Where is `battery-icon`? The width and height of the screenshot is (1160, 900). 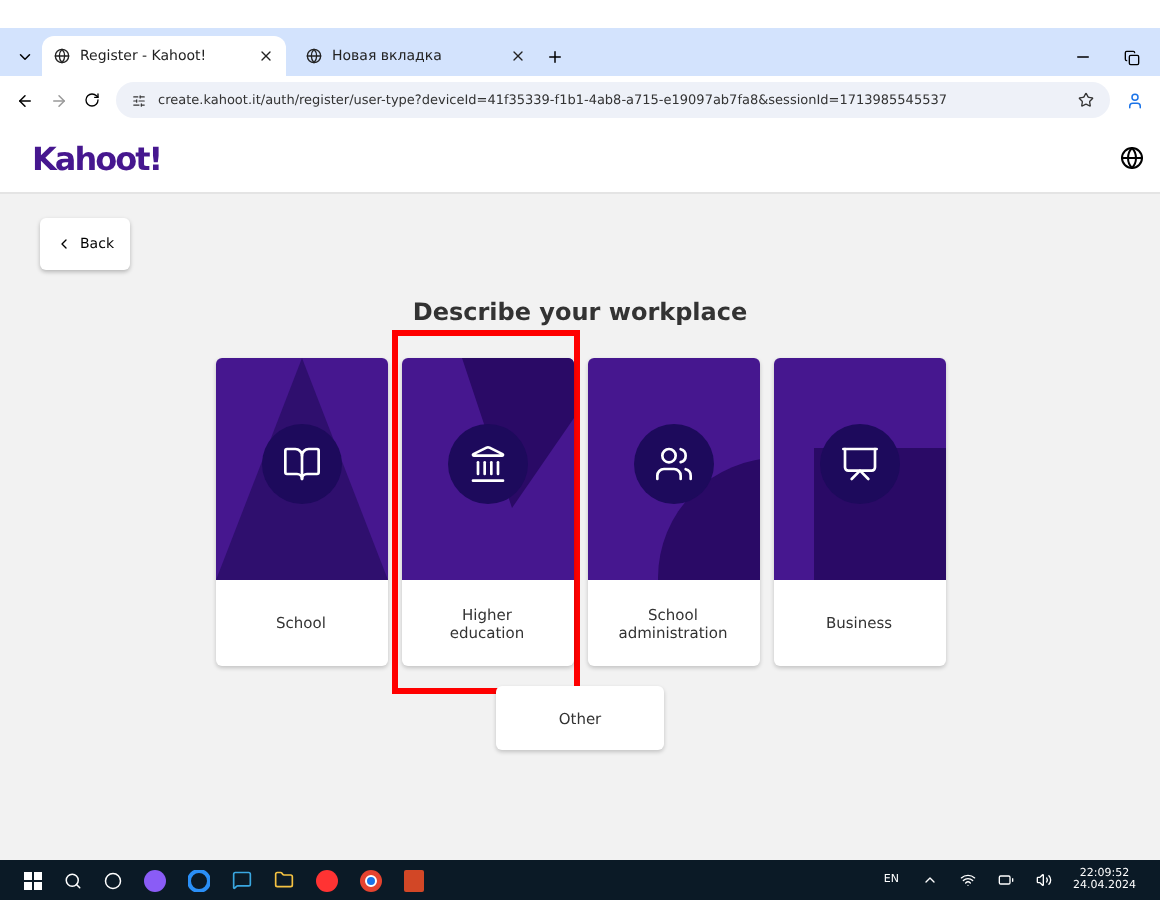
battery-icon is located at coordinates (1005, 880).